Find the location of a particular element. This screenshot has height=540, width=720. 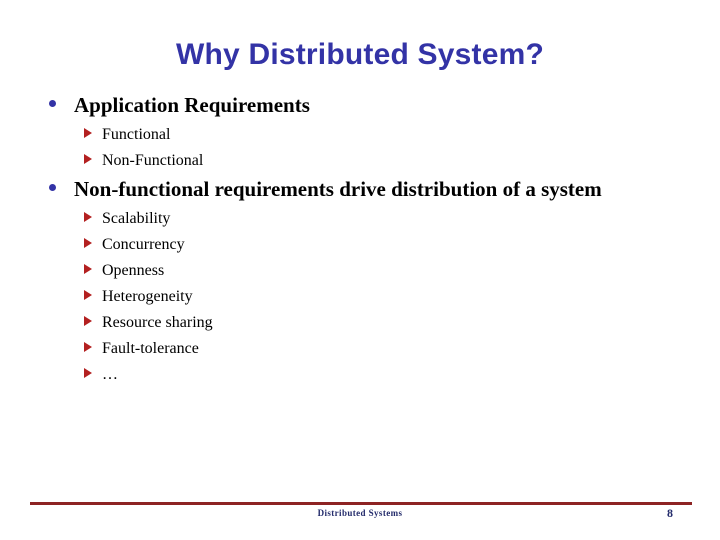

bullet-level2-label: Concurrency is located at coordinates (143, 244).